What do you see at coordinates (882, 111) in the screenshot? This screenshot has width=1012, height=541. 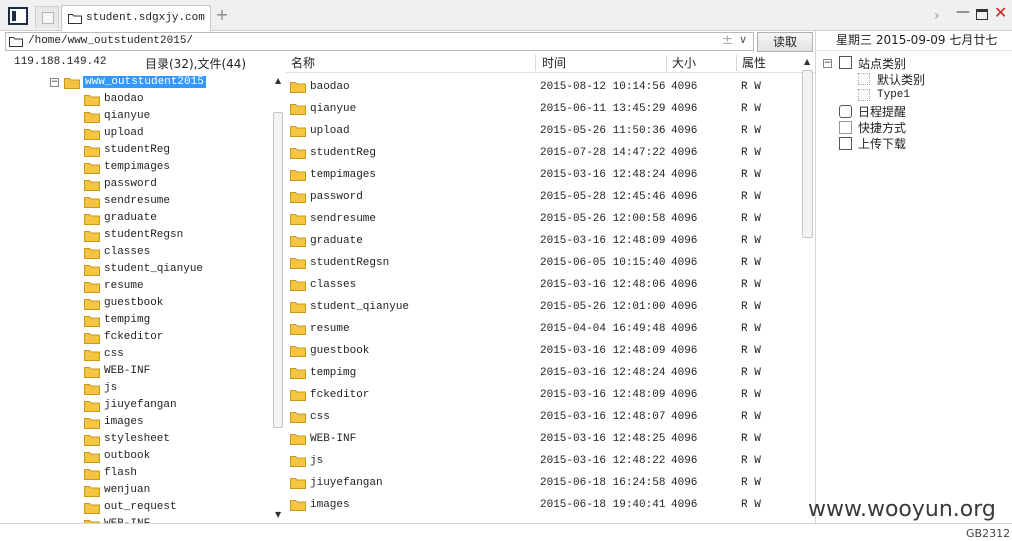 I see `schedule-reminder: 日程提醒` at bounding box center [882, 111].